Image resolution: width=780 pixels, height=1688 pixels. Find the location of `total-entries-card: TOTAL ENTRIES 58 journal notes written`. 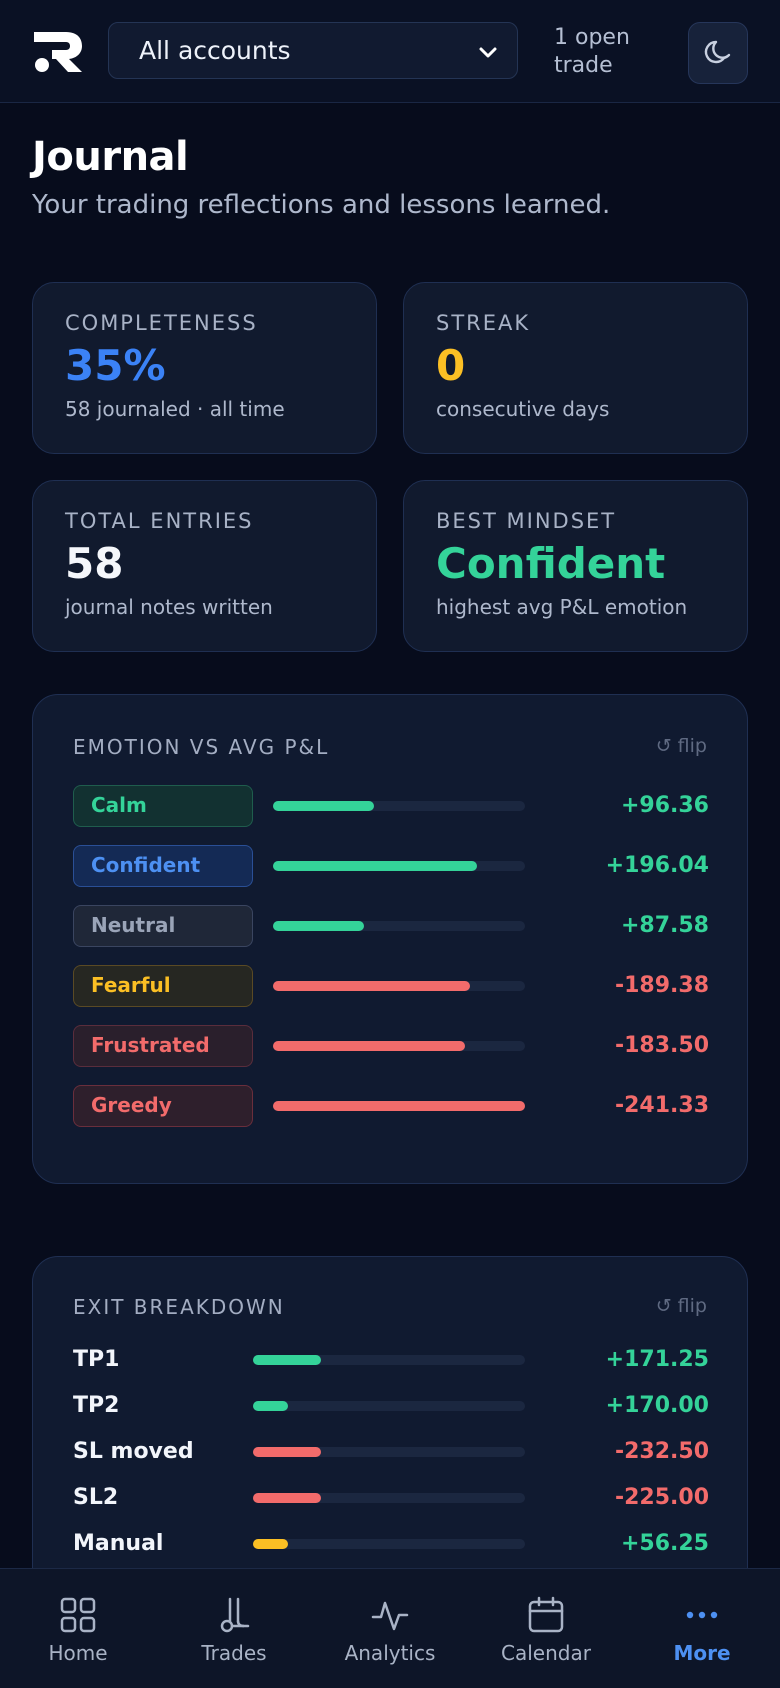

total-entries-card: TOTAL ENTRIES 58 journal notes written is located at coordinates (204, 566).